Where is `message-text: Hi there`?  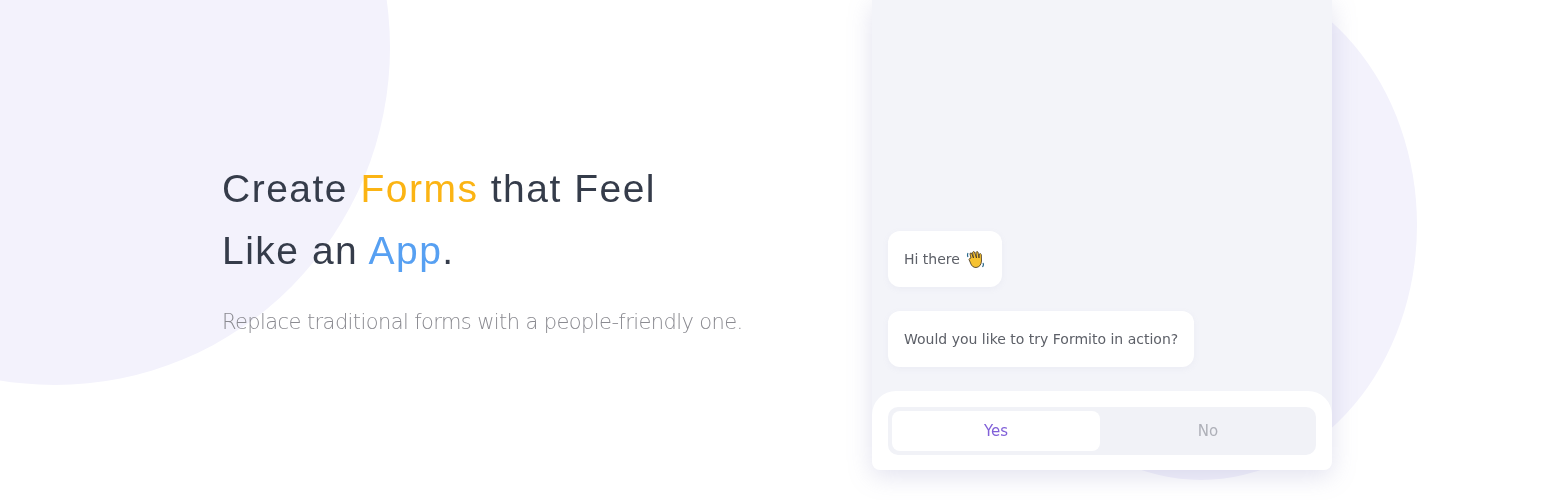 message-text: Hi there is located at coordinates (932, 259).